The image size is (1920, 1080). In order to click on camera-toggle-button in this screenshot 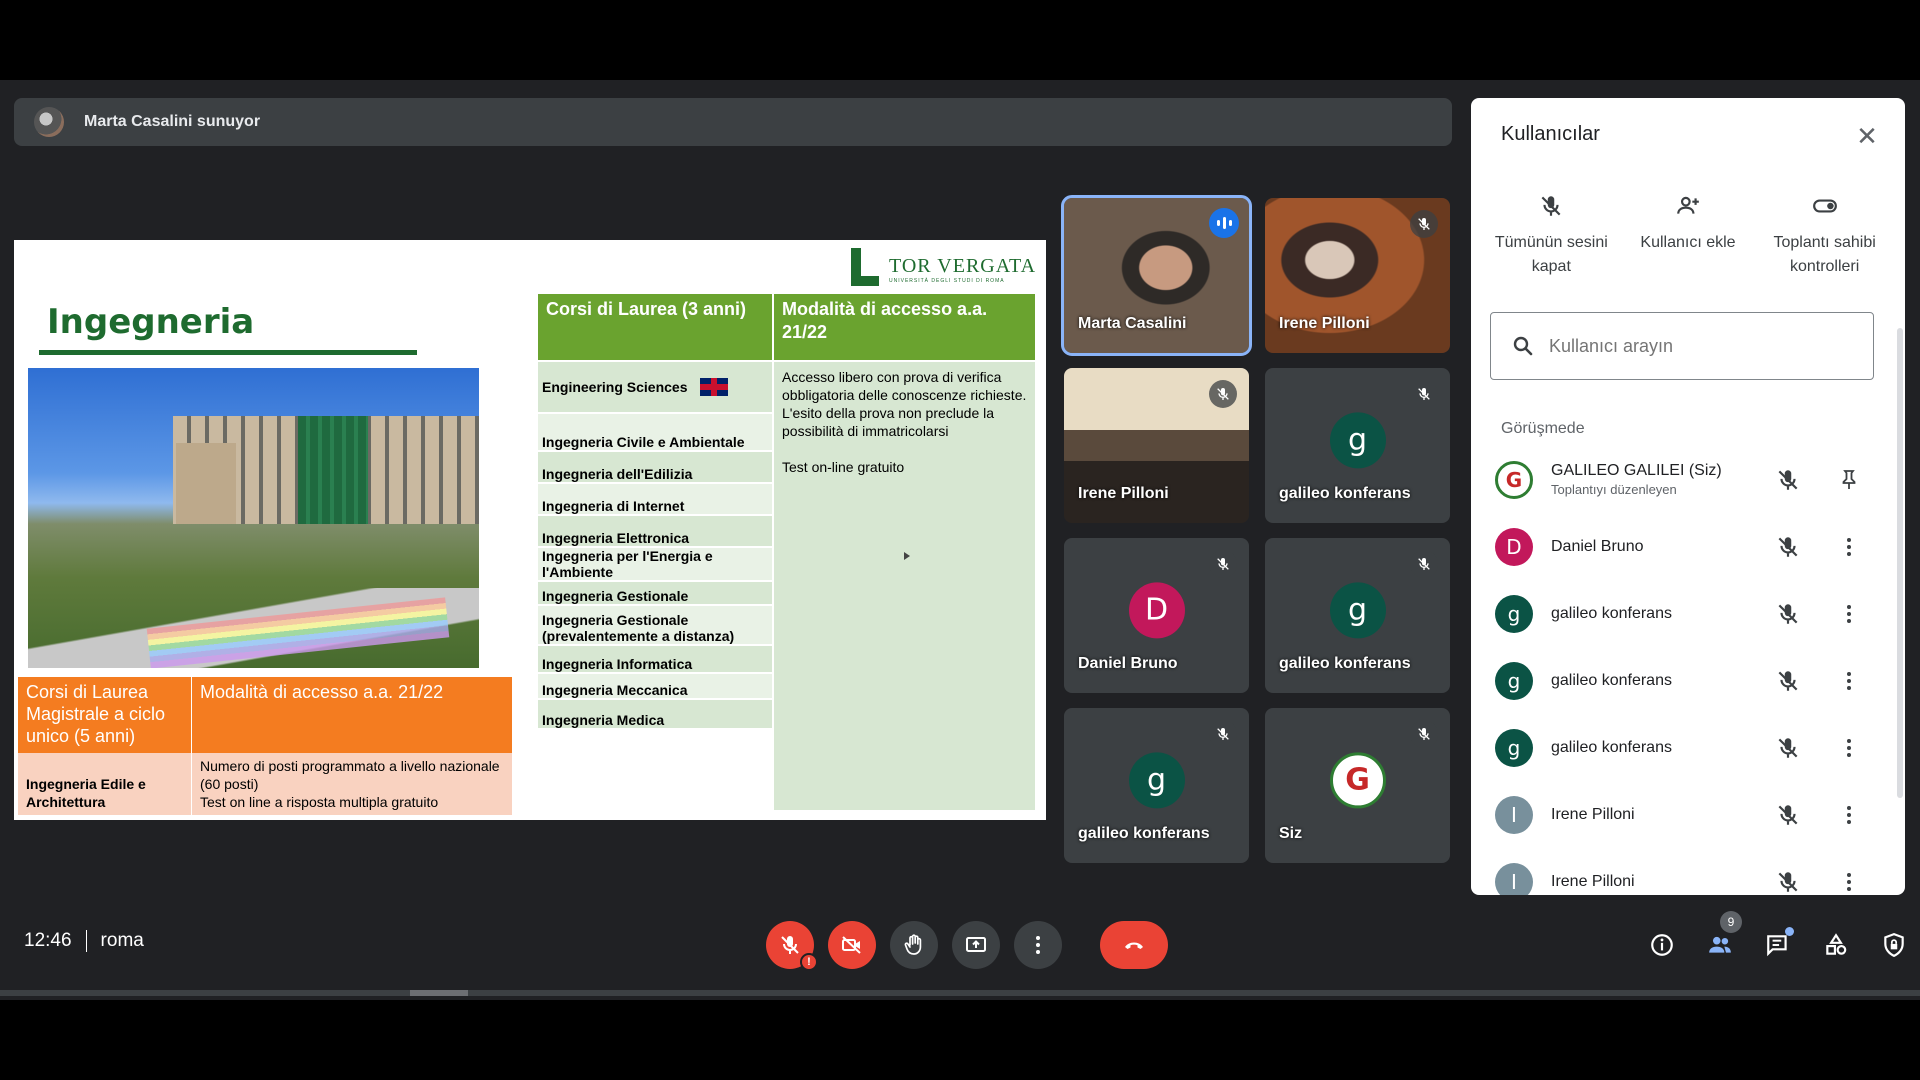, I will do `click(852, 945)`.